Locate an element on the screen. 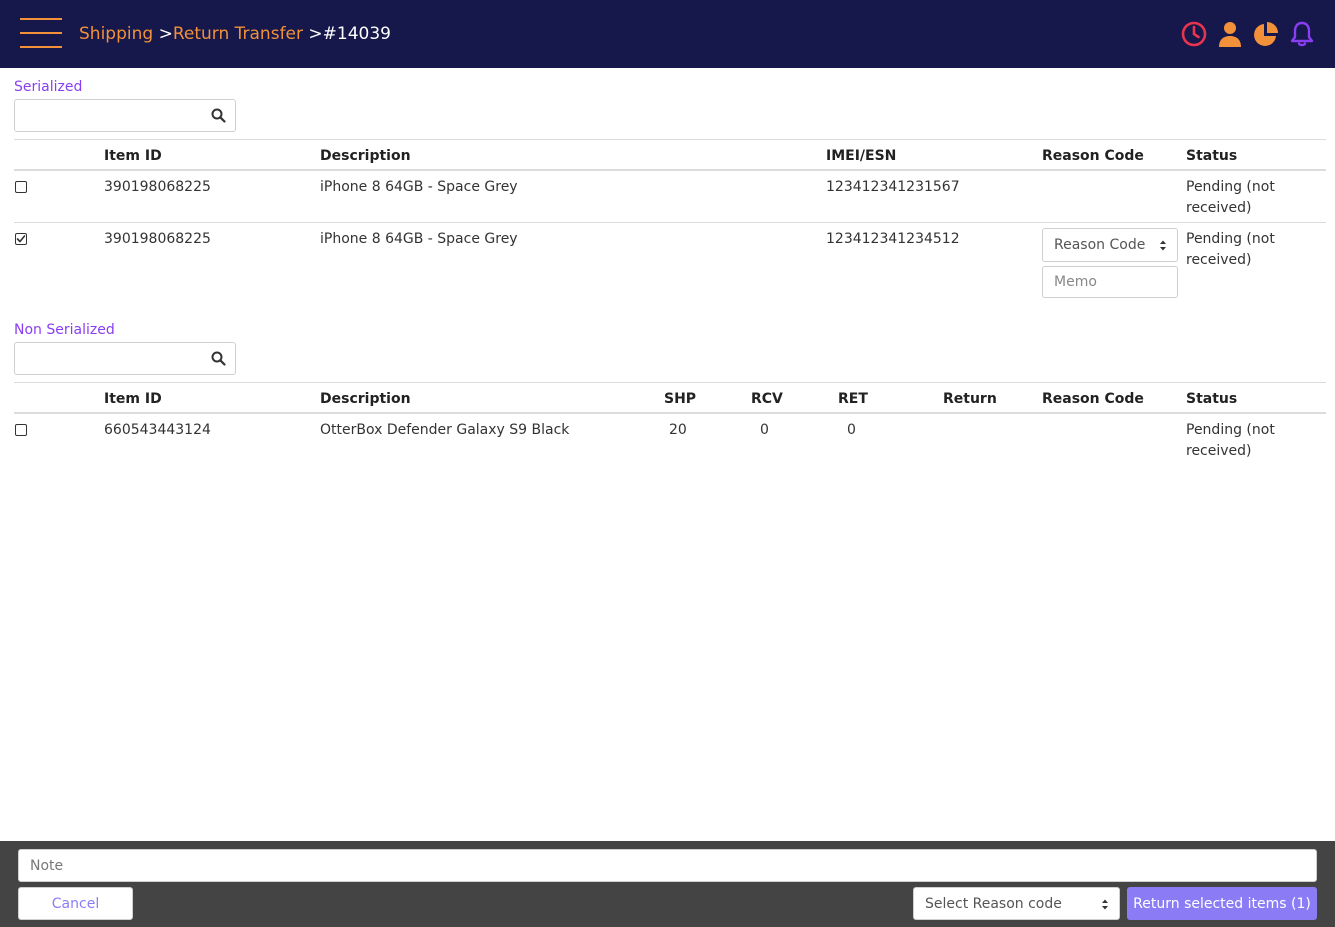 The height and width of the screenshot is (927, 1335). item-imei: 123412341234512 is located at coordinates (893, 239).